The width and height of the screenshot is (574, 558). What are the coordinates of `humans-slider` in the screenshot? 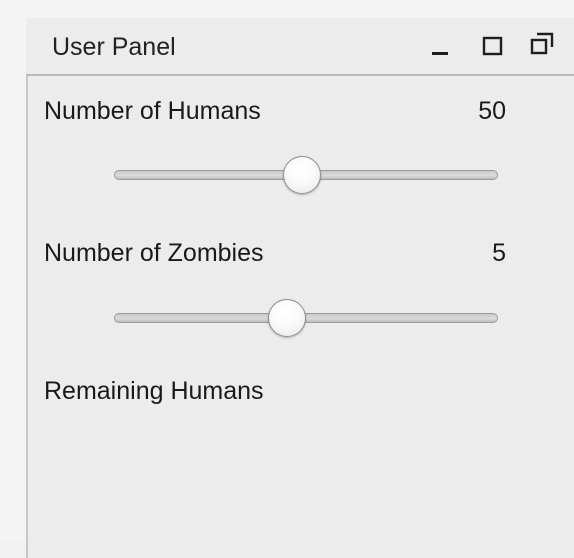 It's located at (306, 175).